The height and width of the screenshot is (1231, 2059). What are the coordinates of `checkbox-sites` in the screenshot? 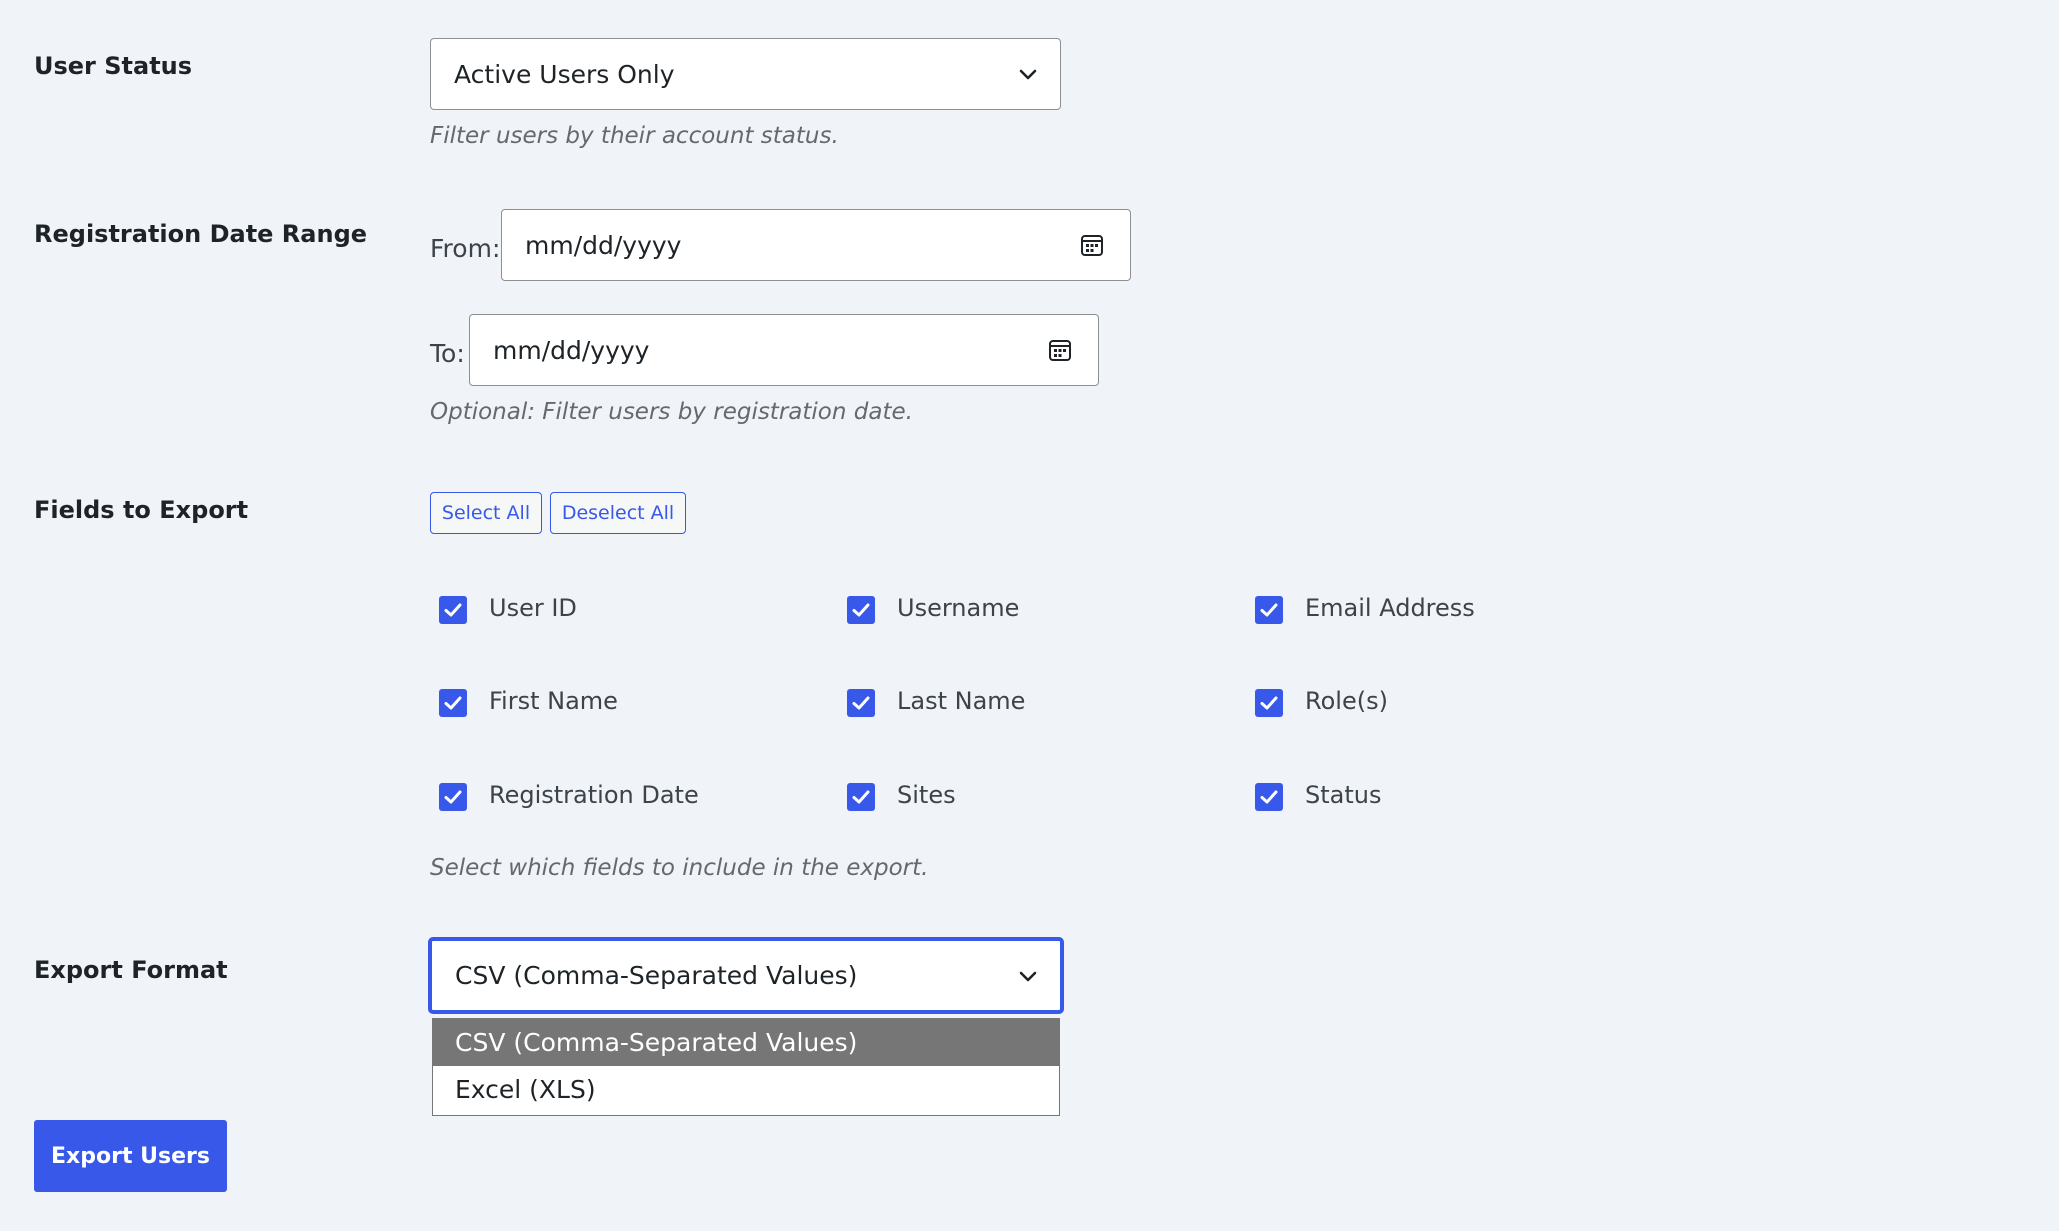 It's located at (861, 797).